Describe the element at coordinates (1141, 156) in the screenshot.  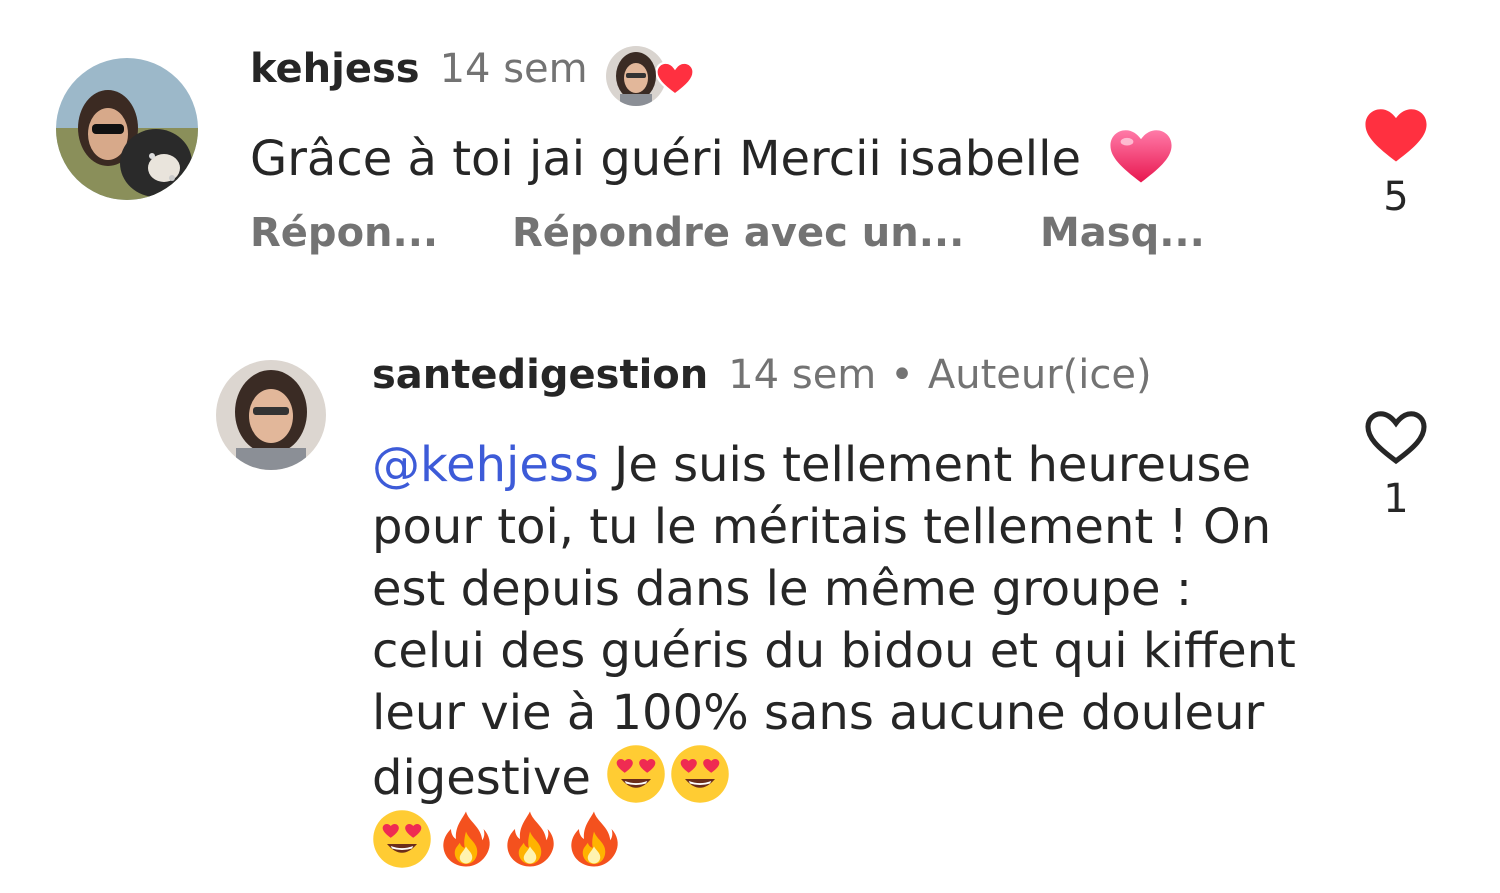
I see `pink-heart-emoji-icon` at that location.